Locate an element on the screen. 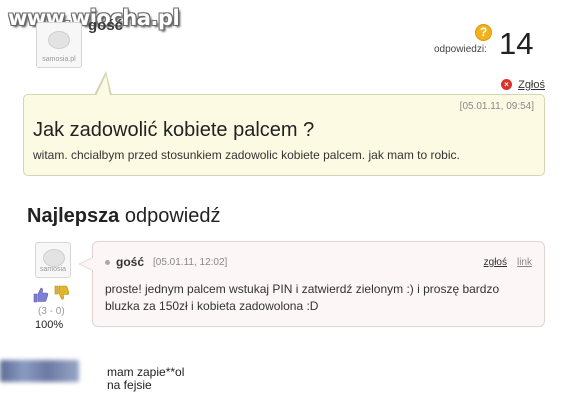 The height and width of the screenshot is (398, 571). caption: mam zapie**ol na fejsie is located at coordinates (145, 379).